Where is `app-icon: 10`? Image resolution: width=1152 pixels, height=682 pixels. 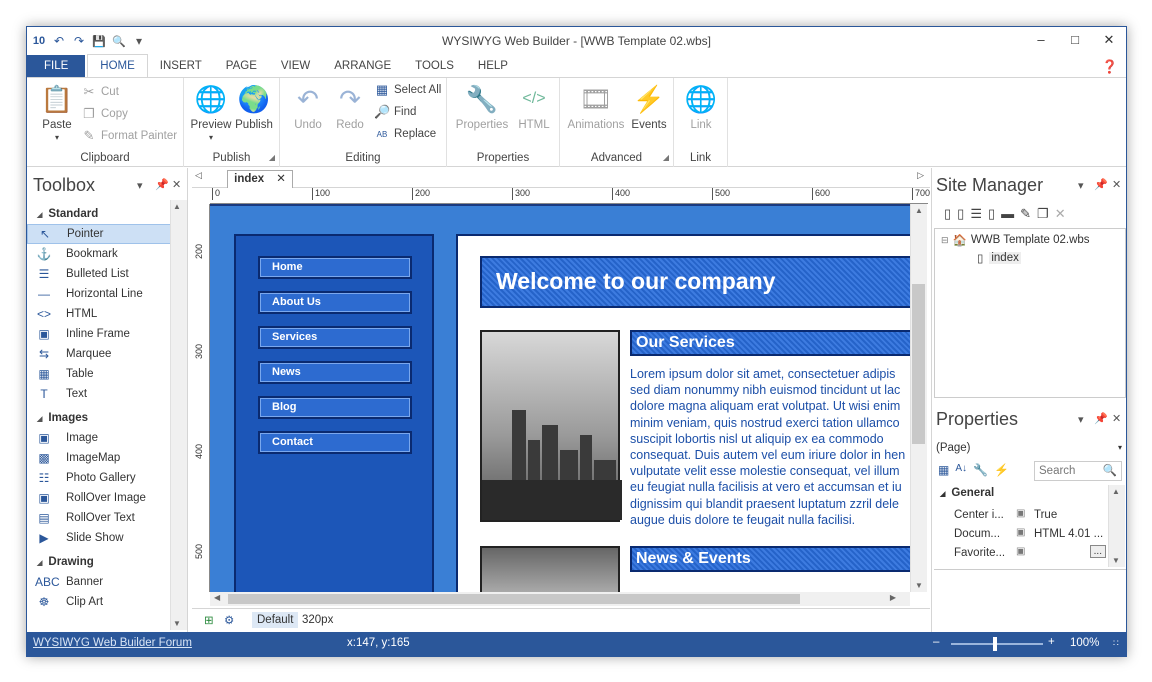
app-icon: 10 is located at coordinates (39, 41).